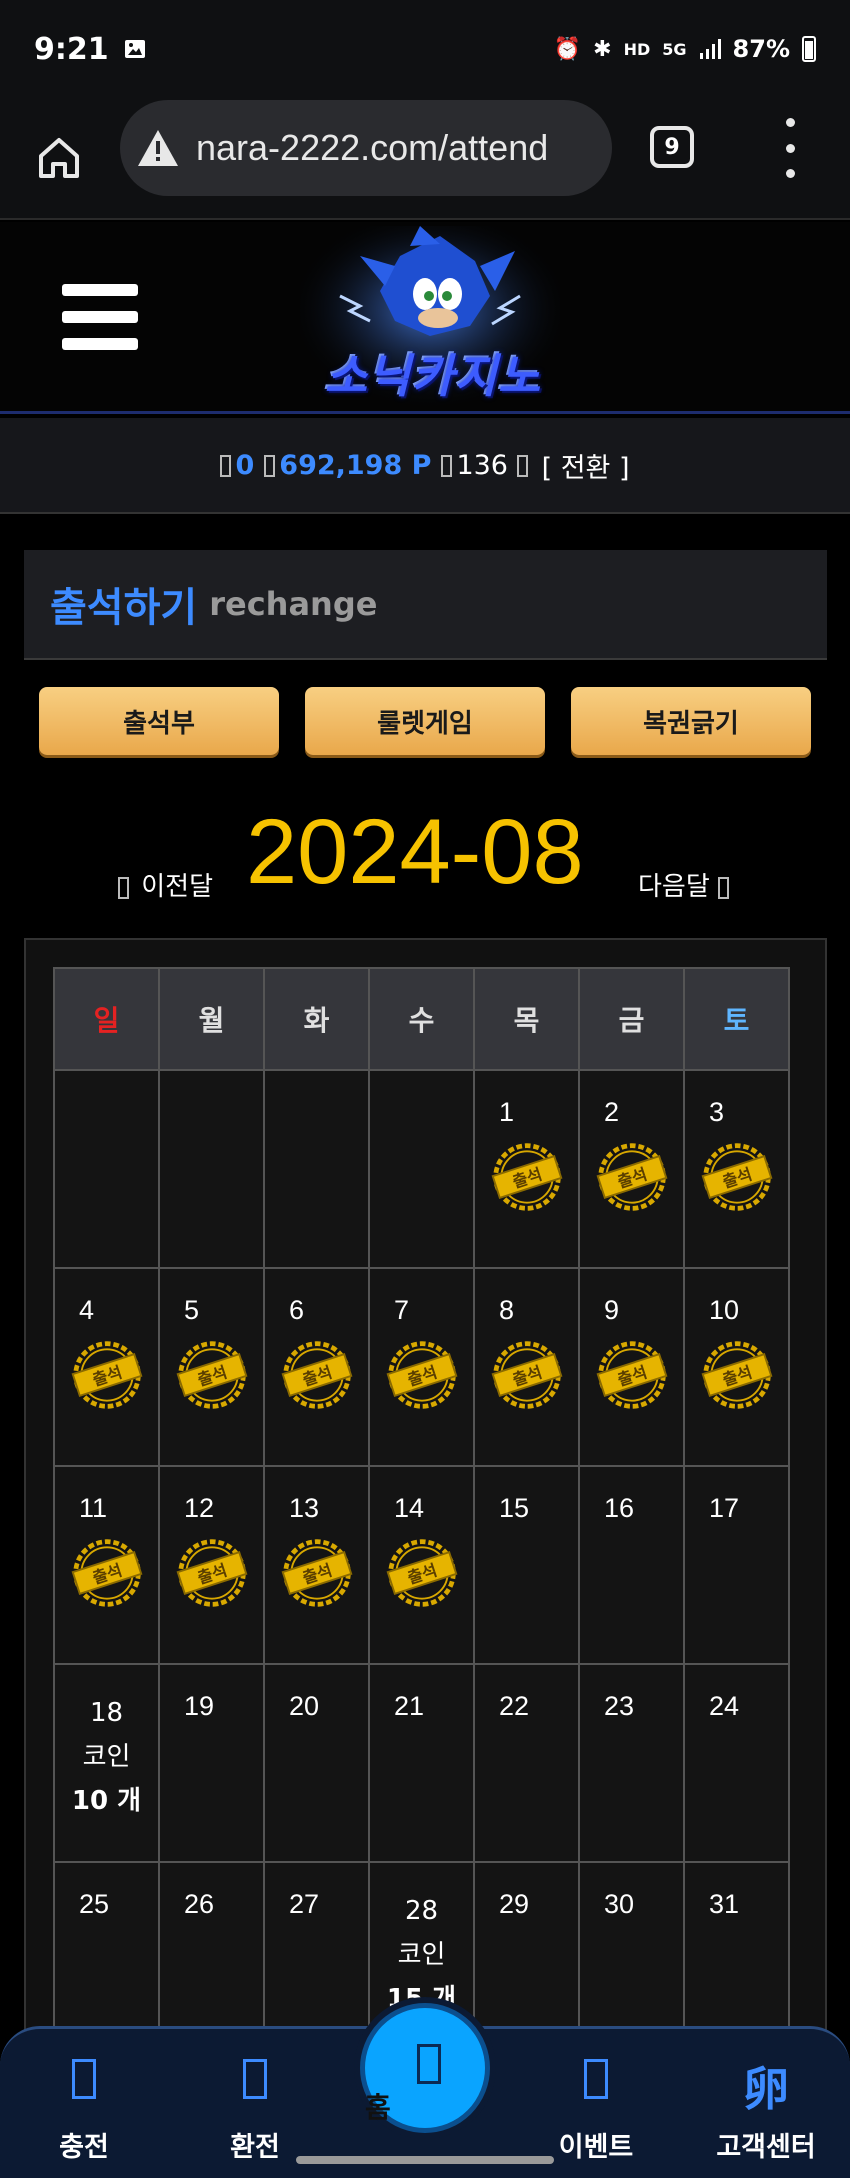 This screenshot has height=2178, width=850. I want to click on day-number: 15, so click(514, 1508).